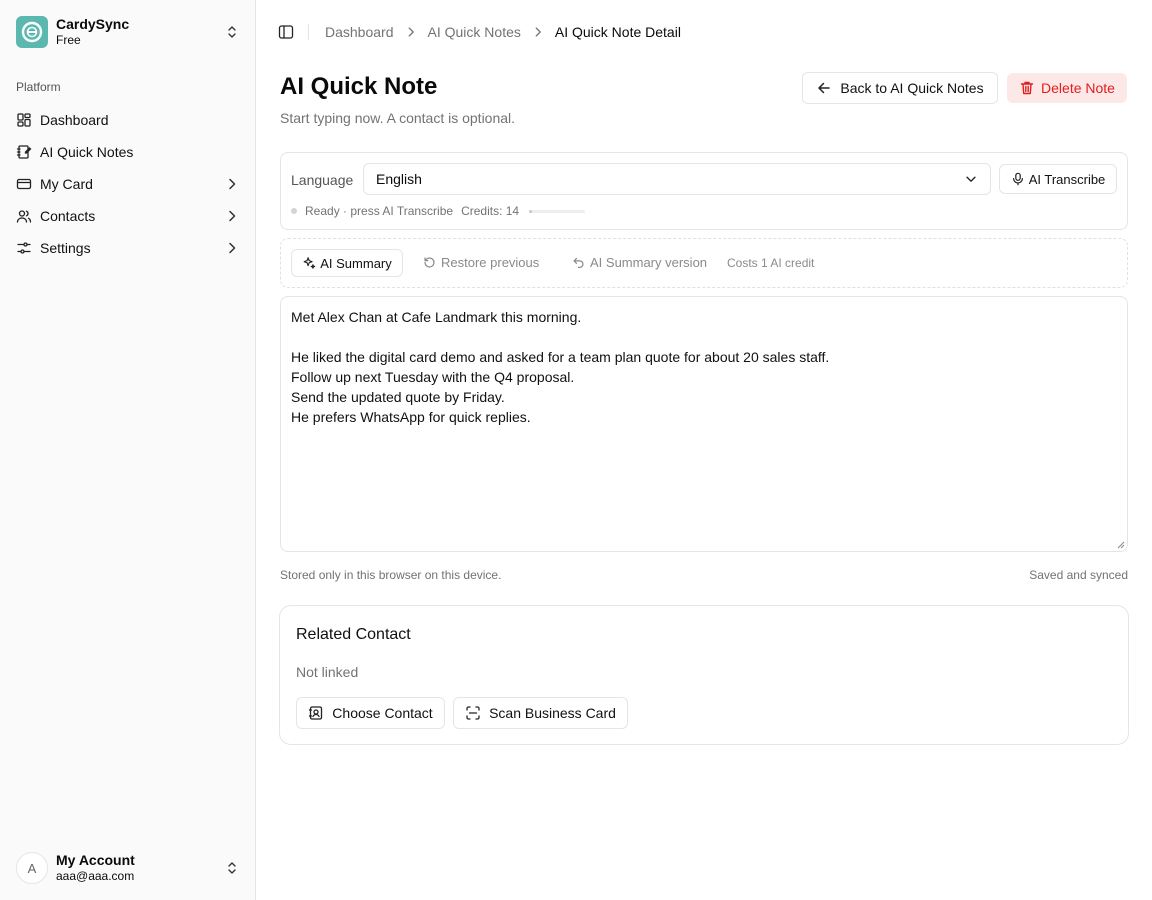 This screenshot has width=1152, height=900. I want to click on scan-business-card-button: Scan Business Card, so click(540, 713).